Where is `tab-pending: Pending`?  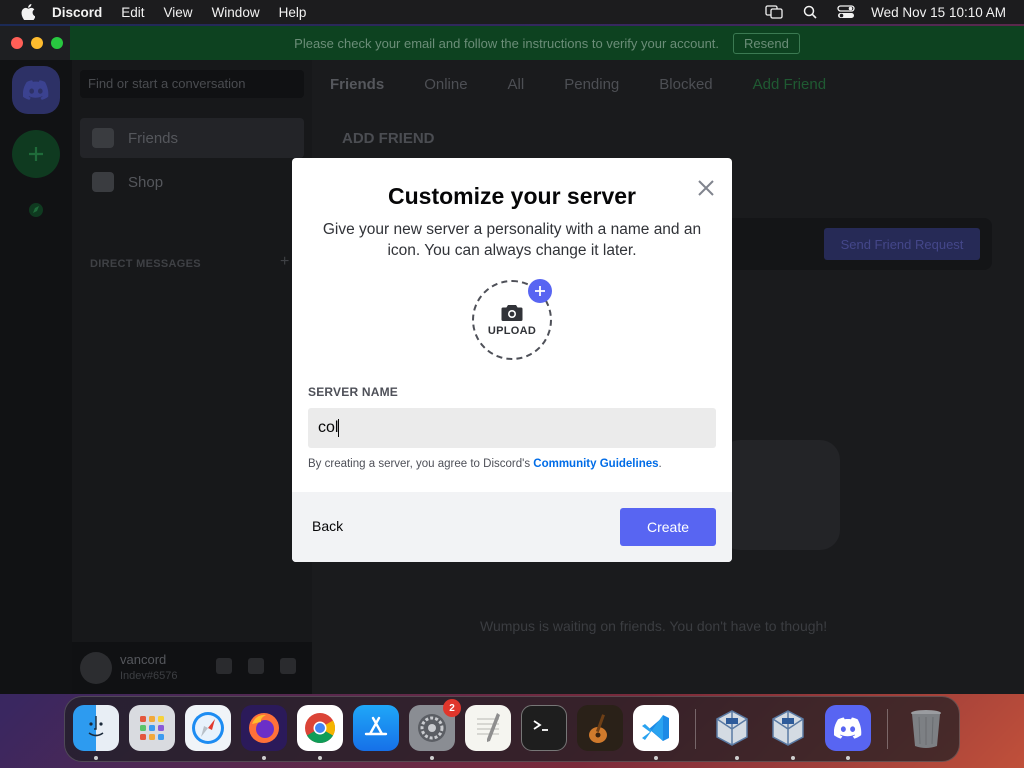 tab-pending: Pending is located at coordinates (591, 84).